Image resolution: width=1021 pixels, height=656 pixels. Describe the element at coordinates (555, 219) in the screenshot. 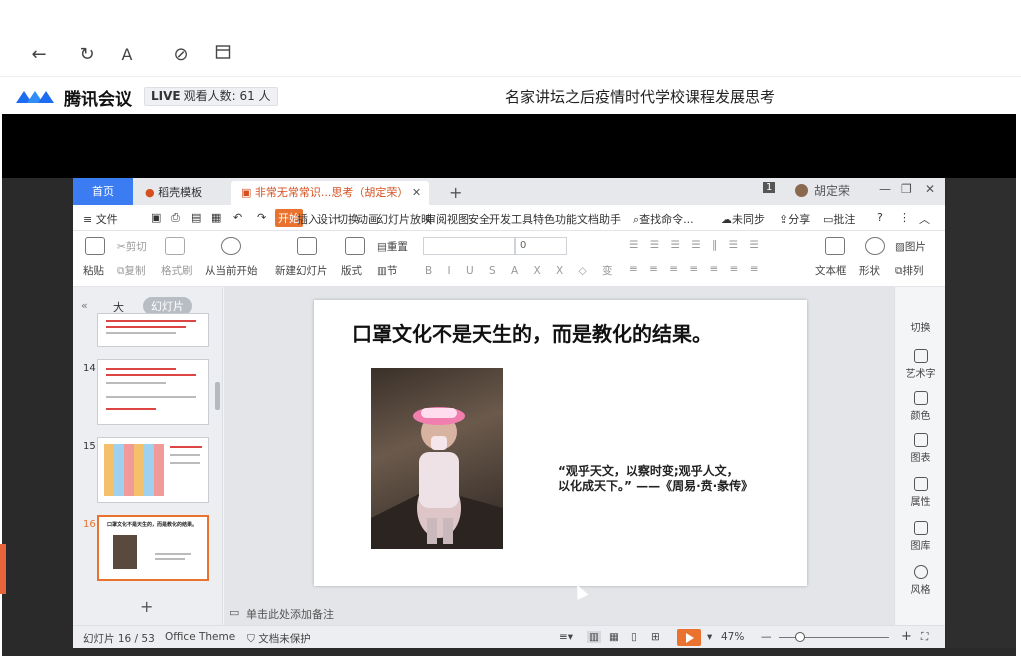

I see `menu-special: 特色功能` at that location.